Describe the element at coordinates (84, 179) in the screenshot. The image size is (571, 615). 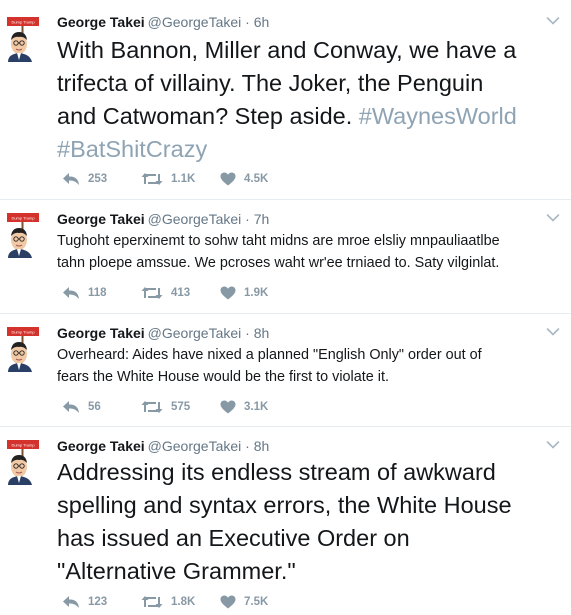
I see `reply-button: 253` at that location.